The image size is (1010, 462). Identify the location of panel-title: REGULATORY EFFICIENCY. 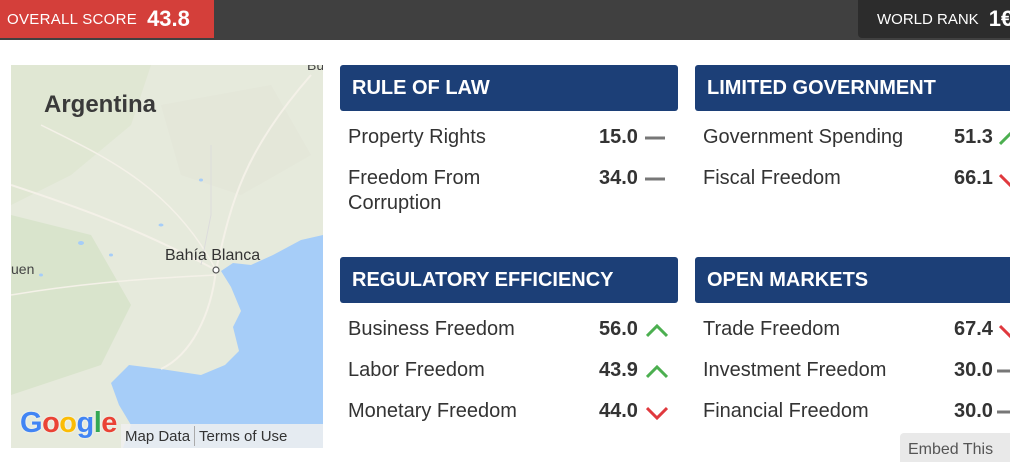
(509, 280).